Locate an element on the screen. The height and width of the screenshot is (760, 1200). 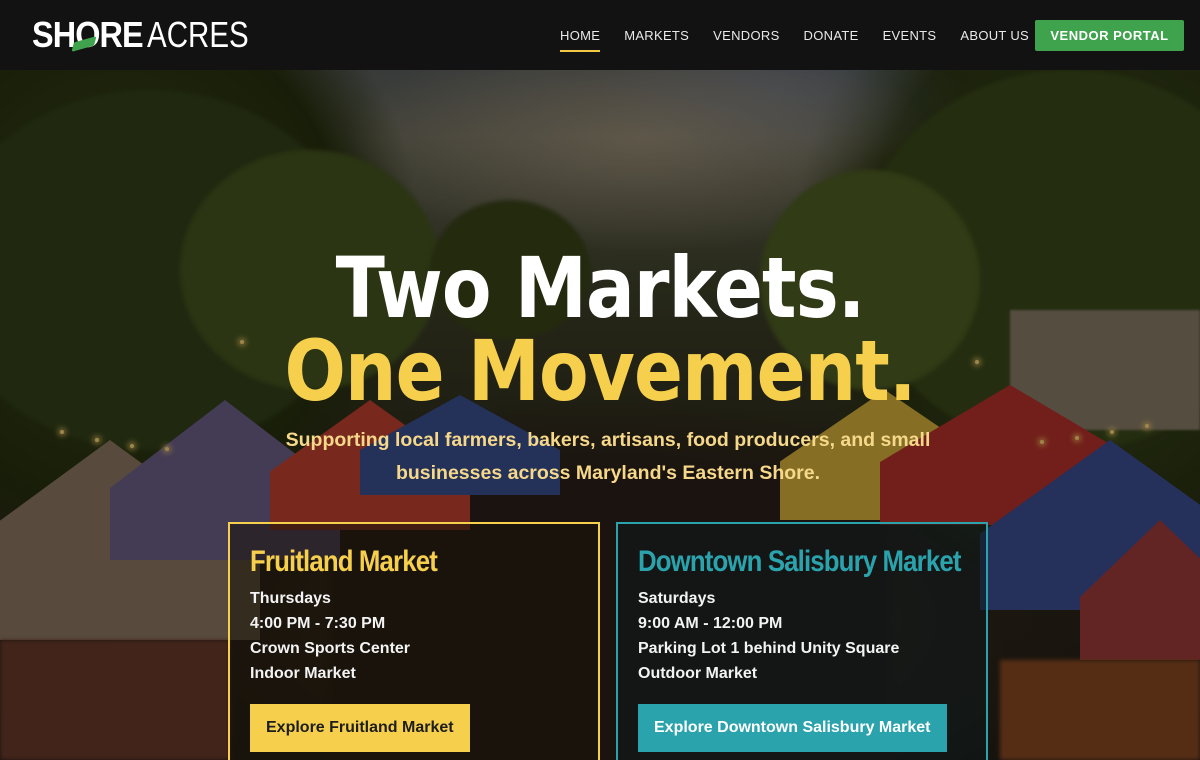
headline-line-2: One Movement. is located at coordinates (600, 371).